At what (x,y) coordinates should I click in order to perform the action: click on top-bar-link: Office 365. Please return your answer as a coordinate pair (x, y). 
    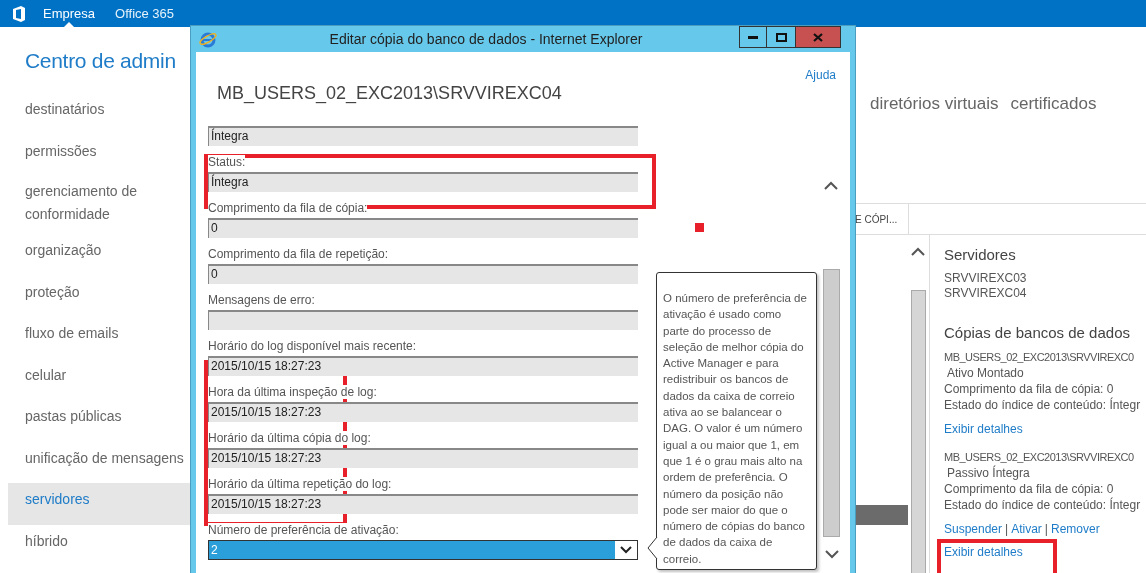
    Looking at the image, I should click on (145, 13).